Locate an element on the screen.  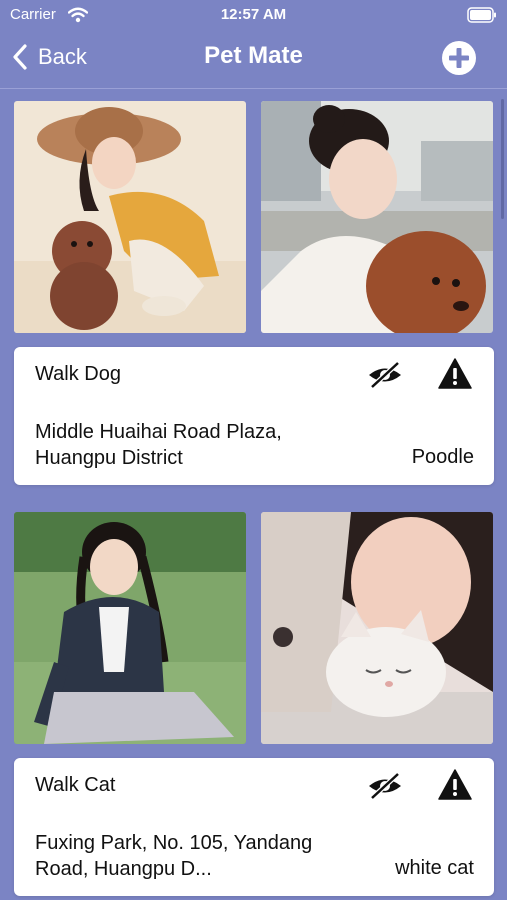
status-time: 12:57 AM is located at coordinates (253, 14).